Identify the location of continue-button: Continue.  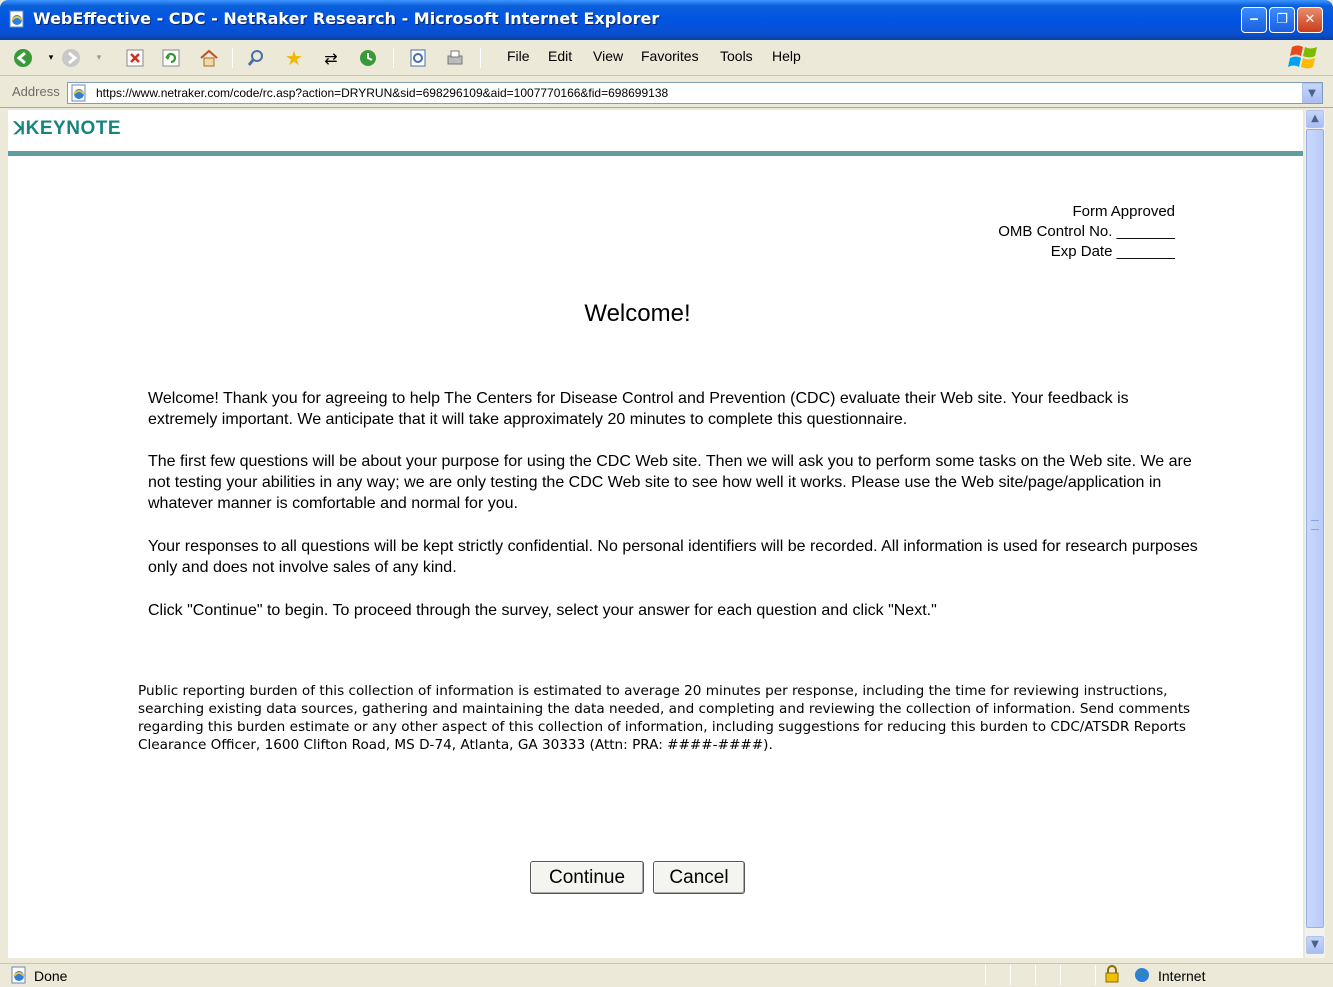
(587, 877).